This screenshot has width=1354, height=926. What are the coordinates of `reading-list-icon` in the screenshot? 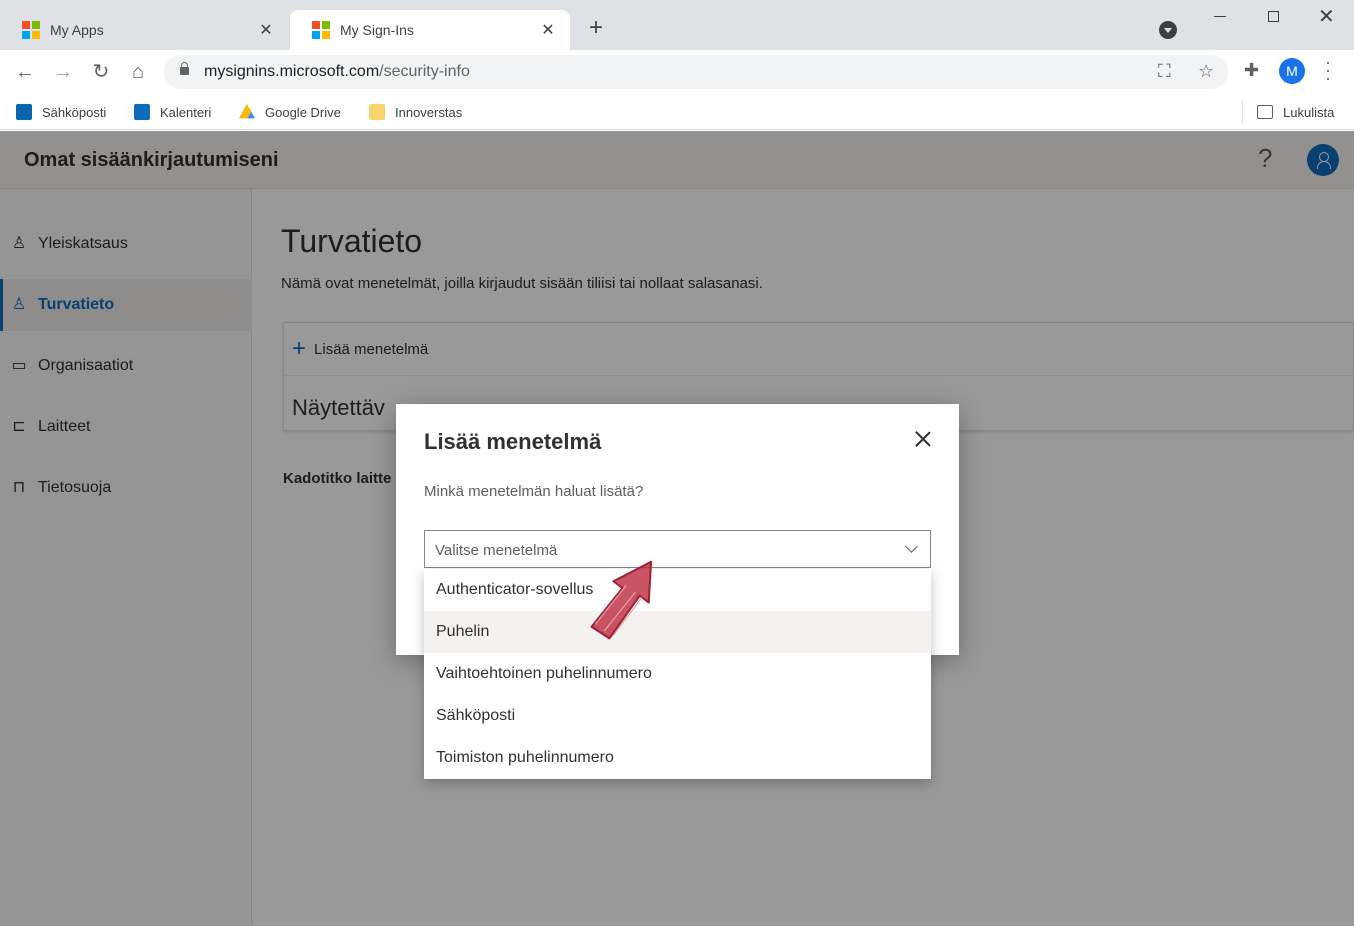 It's located at (1265, 112).